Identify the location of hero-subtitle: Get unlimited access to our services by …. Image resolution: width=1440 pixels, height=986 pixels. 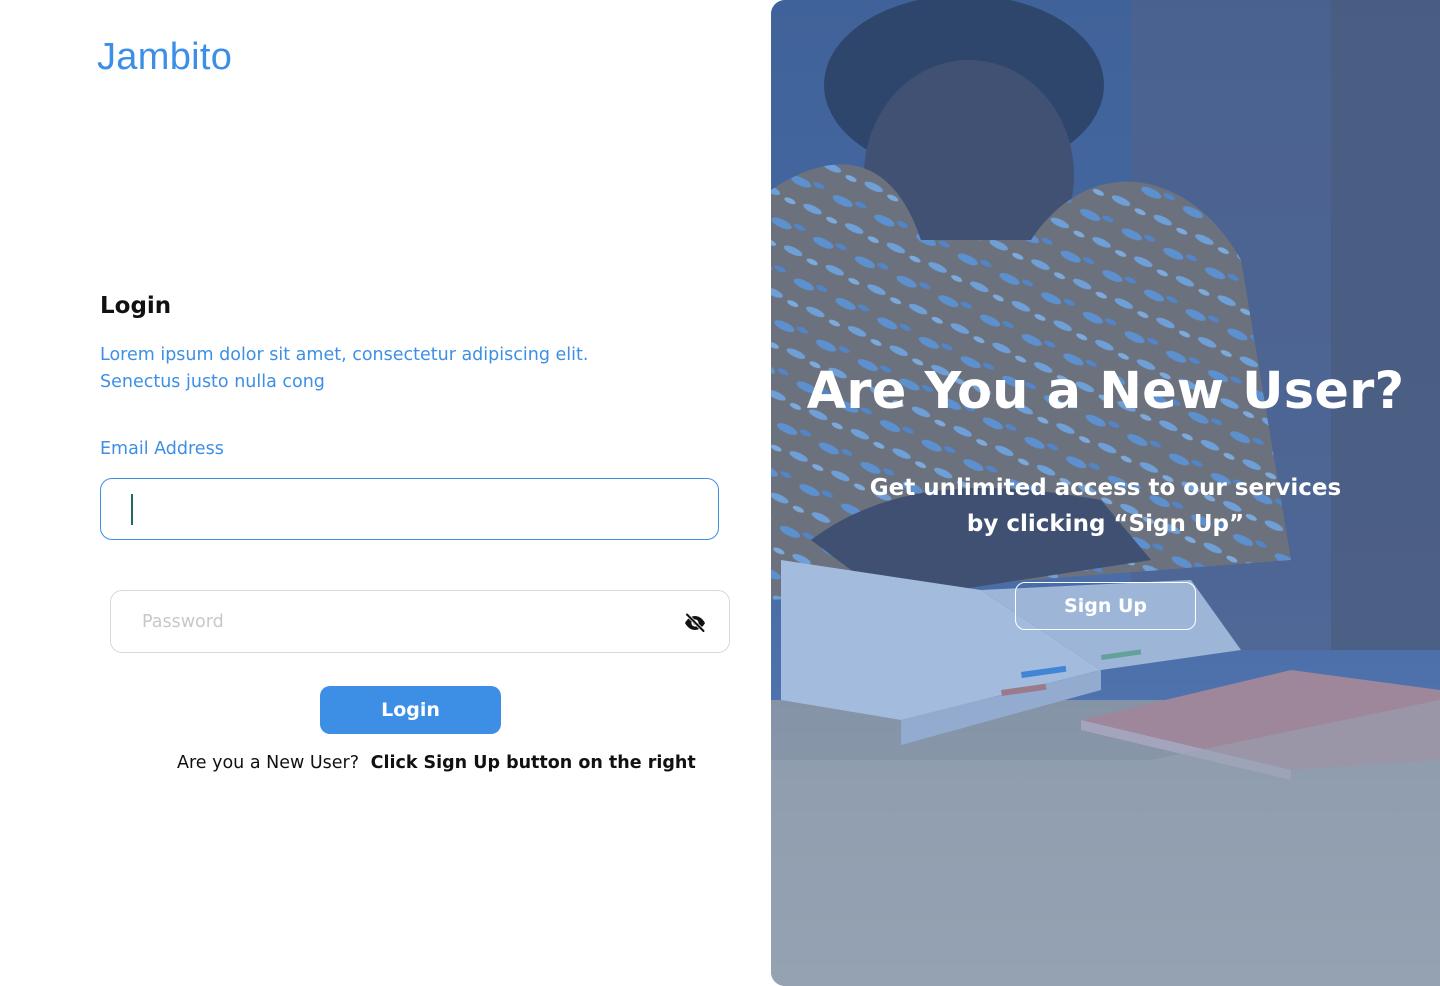
(1105, 506).